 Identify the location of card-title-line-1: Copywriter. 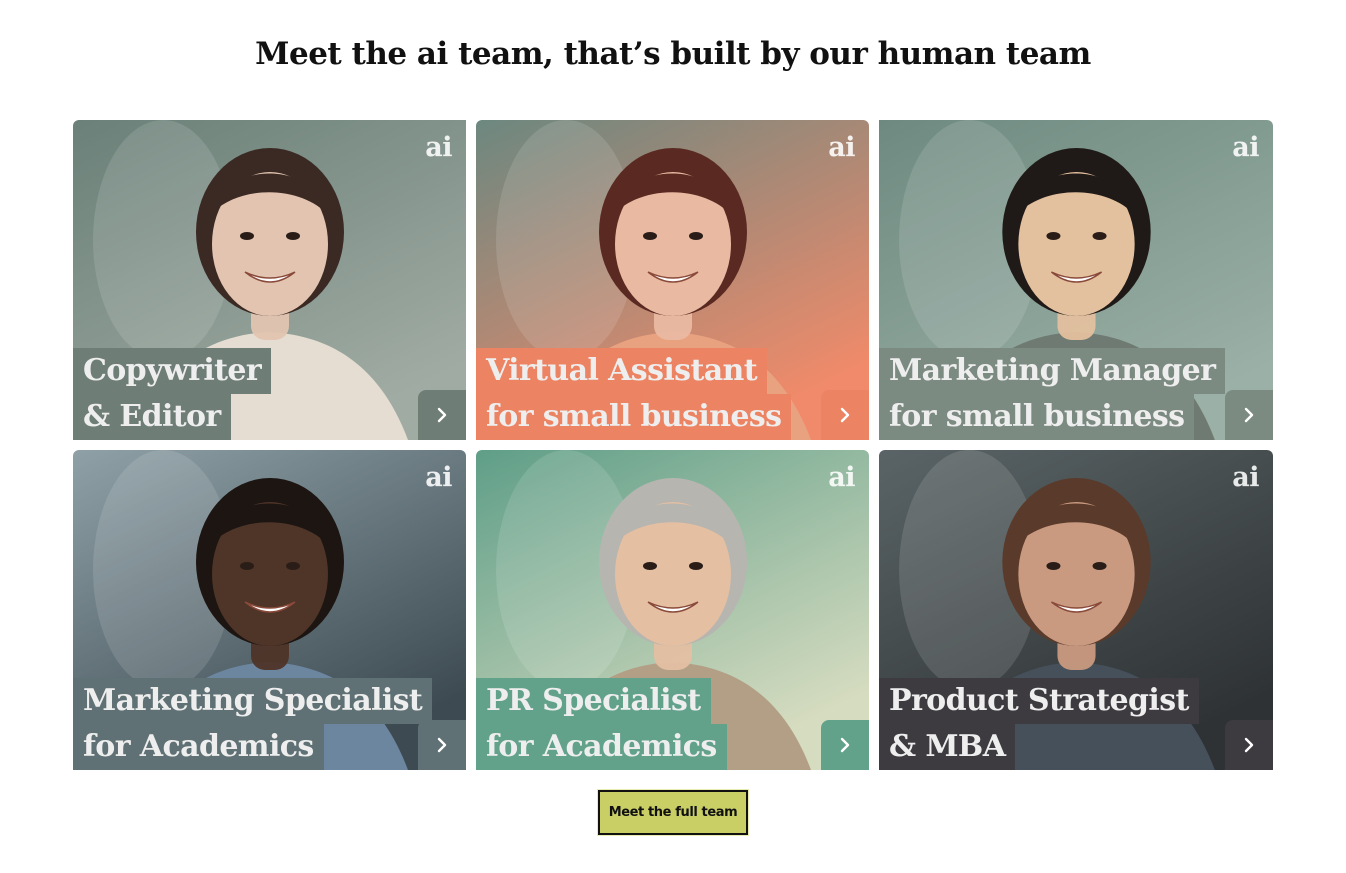
(172, 371).